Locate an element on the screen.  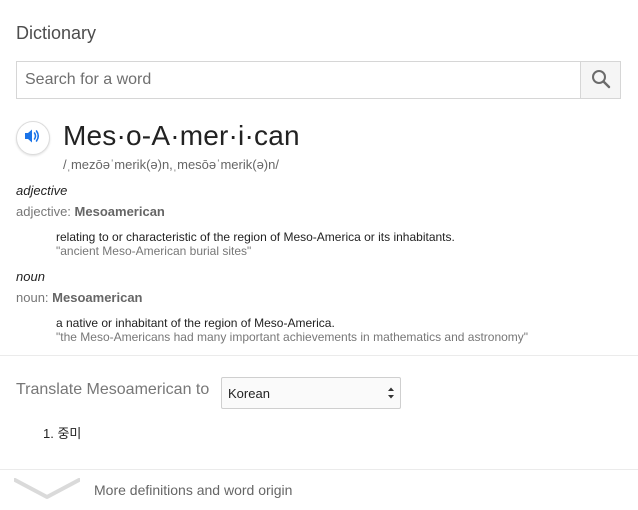
translation-result: 1. 중미 is located at coordinates (62, 432).